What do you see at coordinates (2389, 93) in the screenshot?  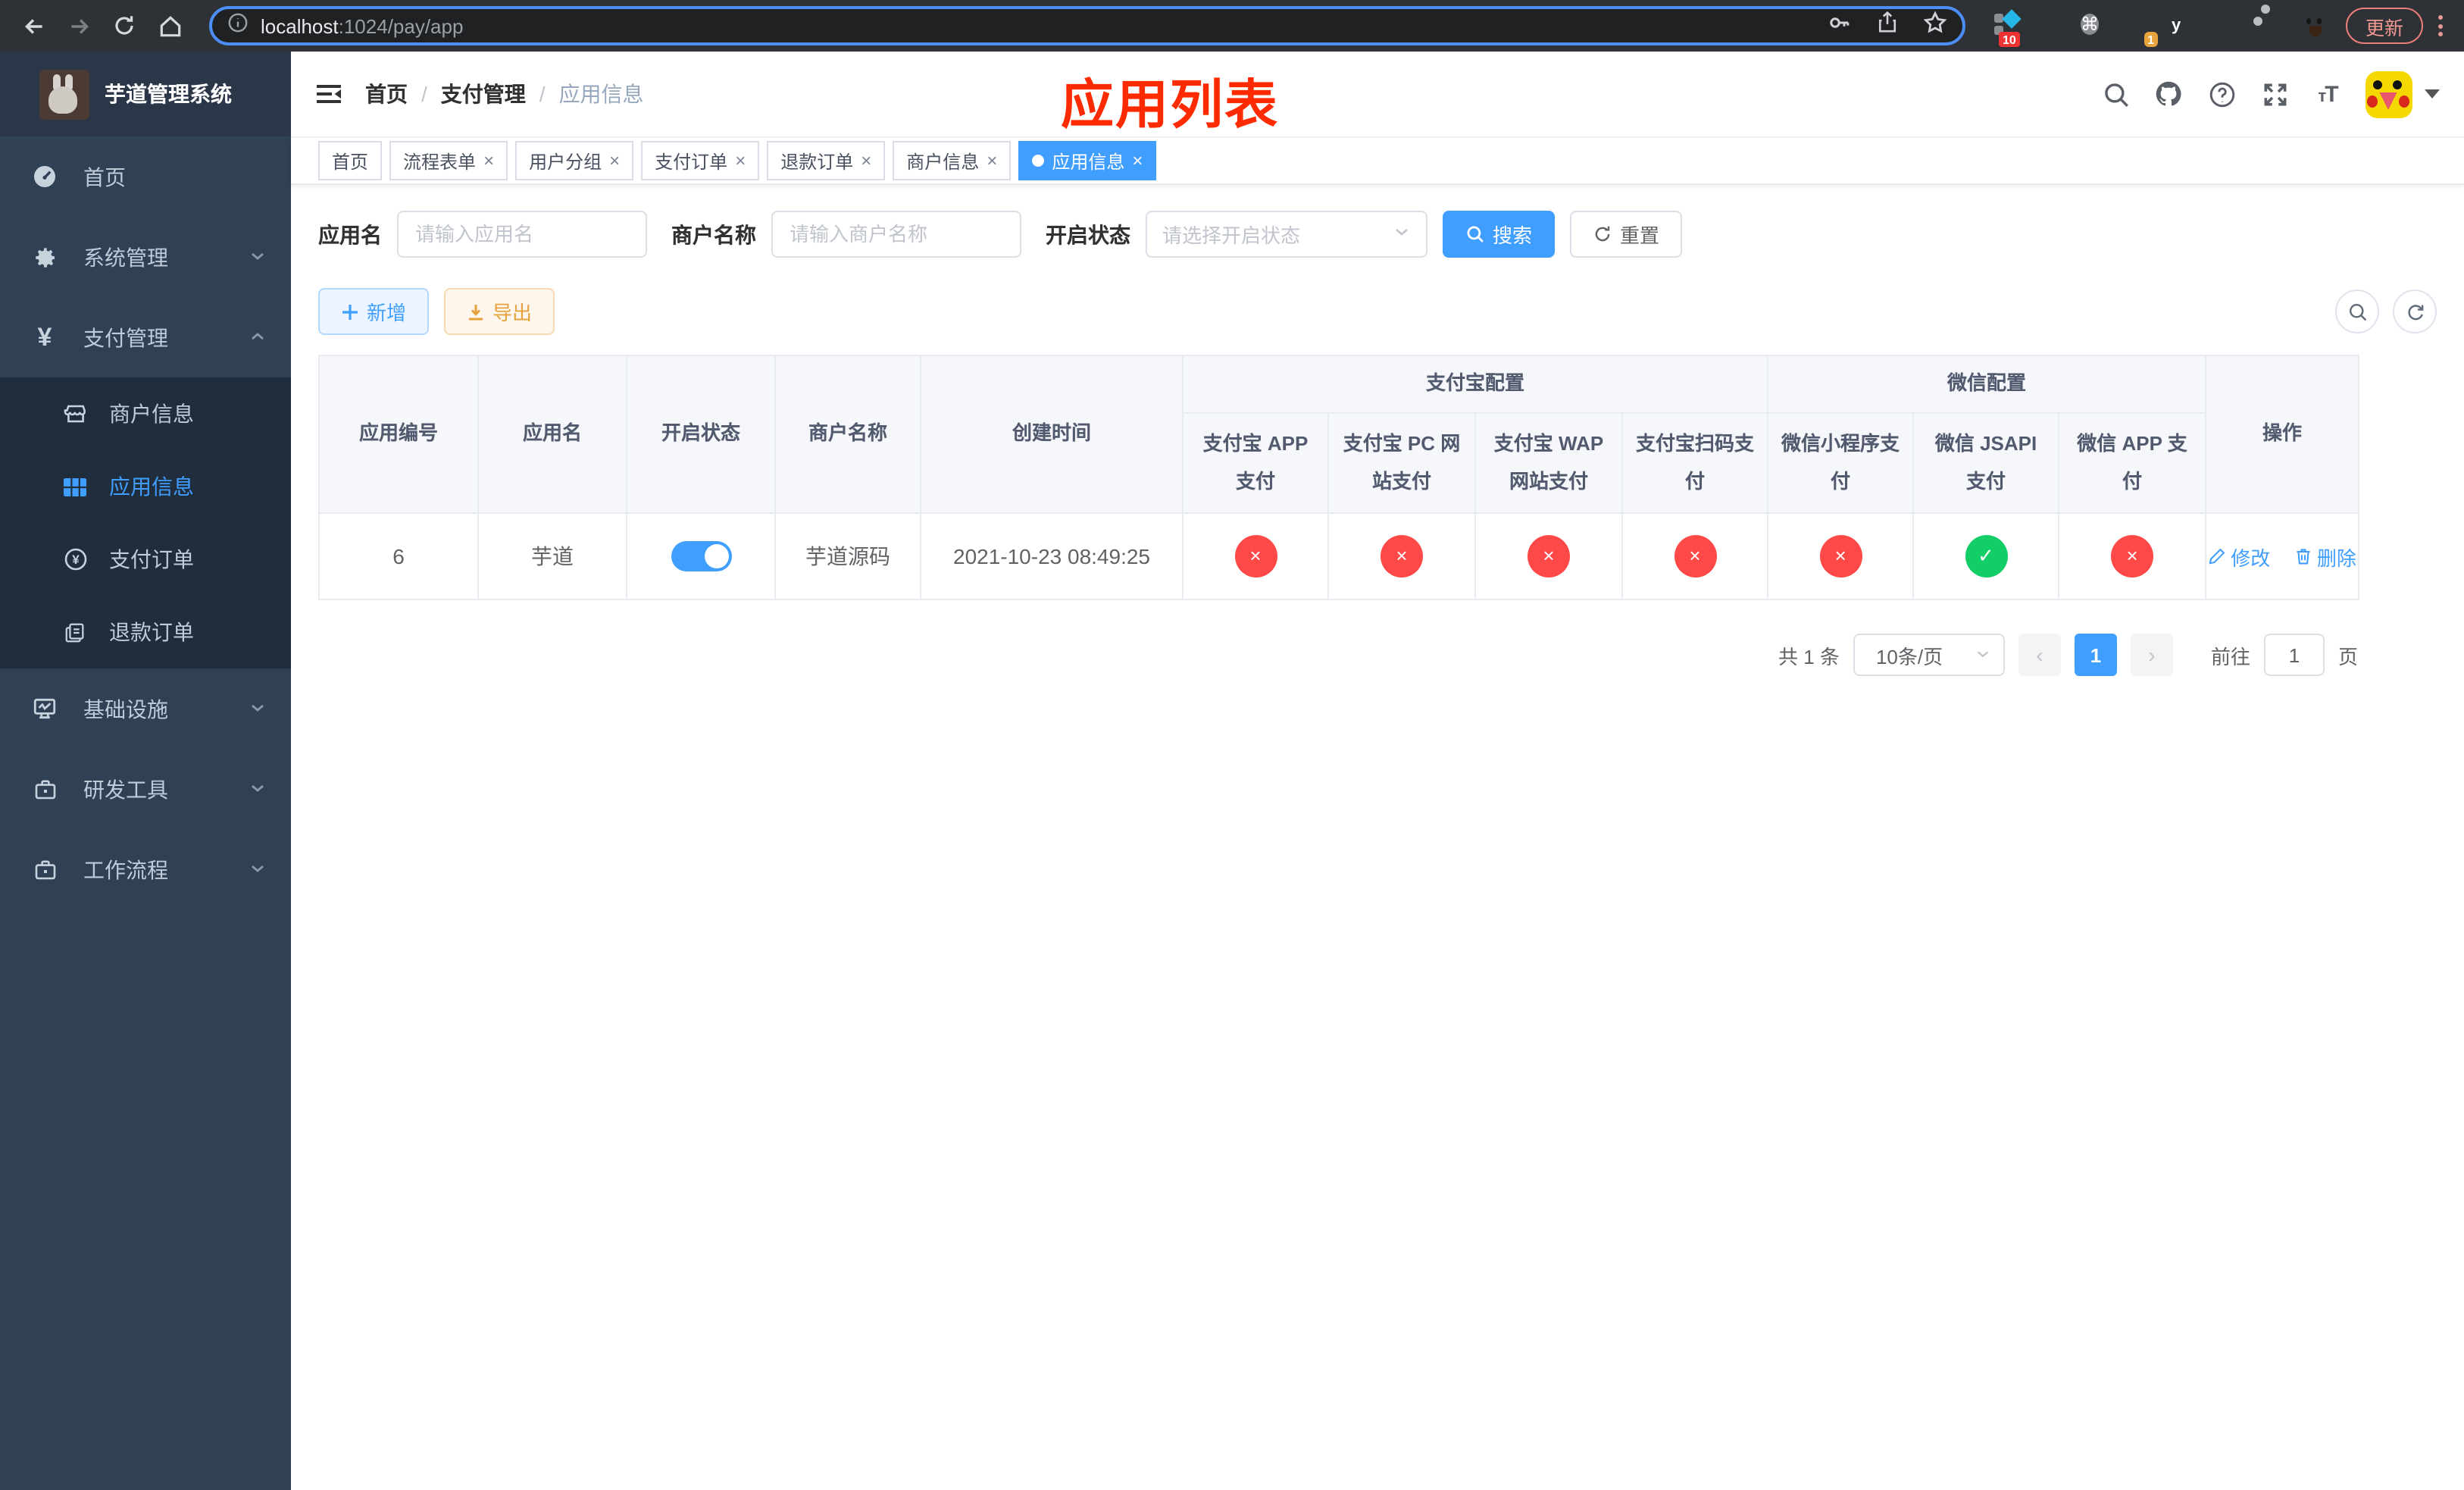 I see `avatar` at bounding box center [2389, 93].